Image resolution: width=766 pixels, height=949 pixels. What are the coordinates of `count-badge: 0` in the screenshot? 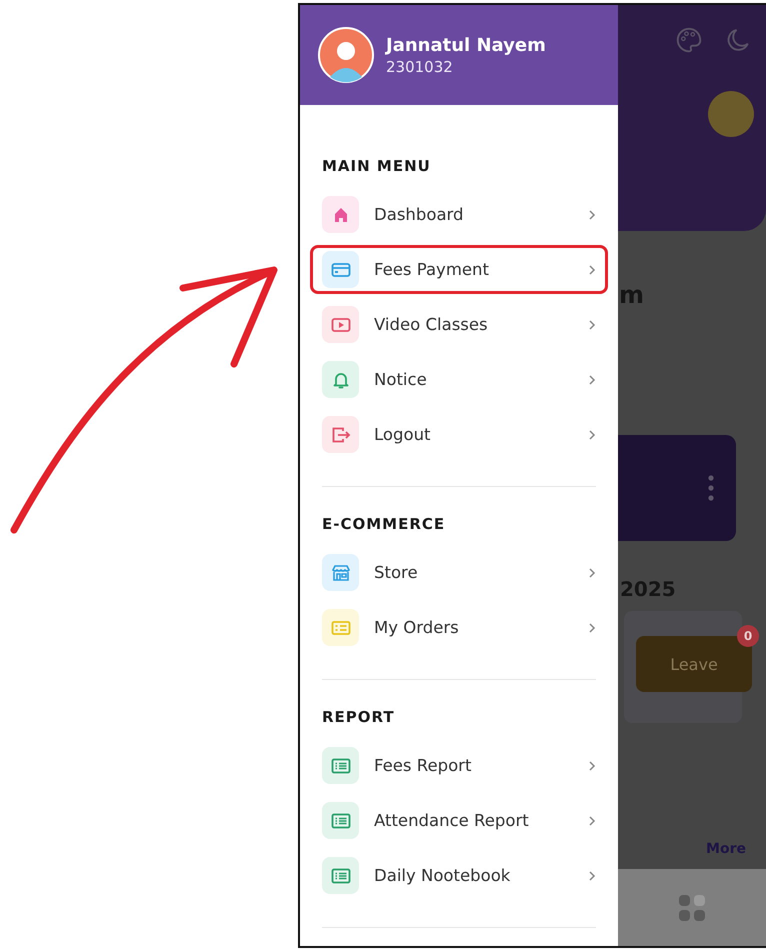 It's located at (748, 636).